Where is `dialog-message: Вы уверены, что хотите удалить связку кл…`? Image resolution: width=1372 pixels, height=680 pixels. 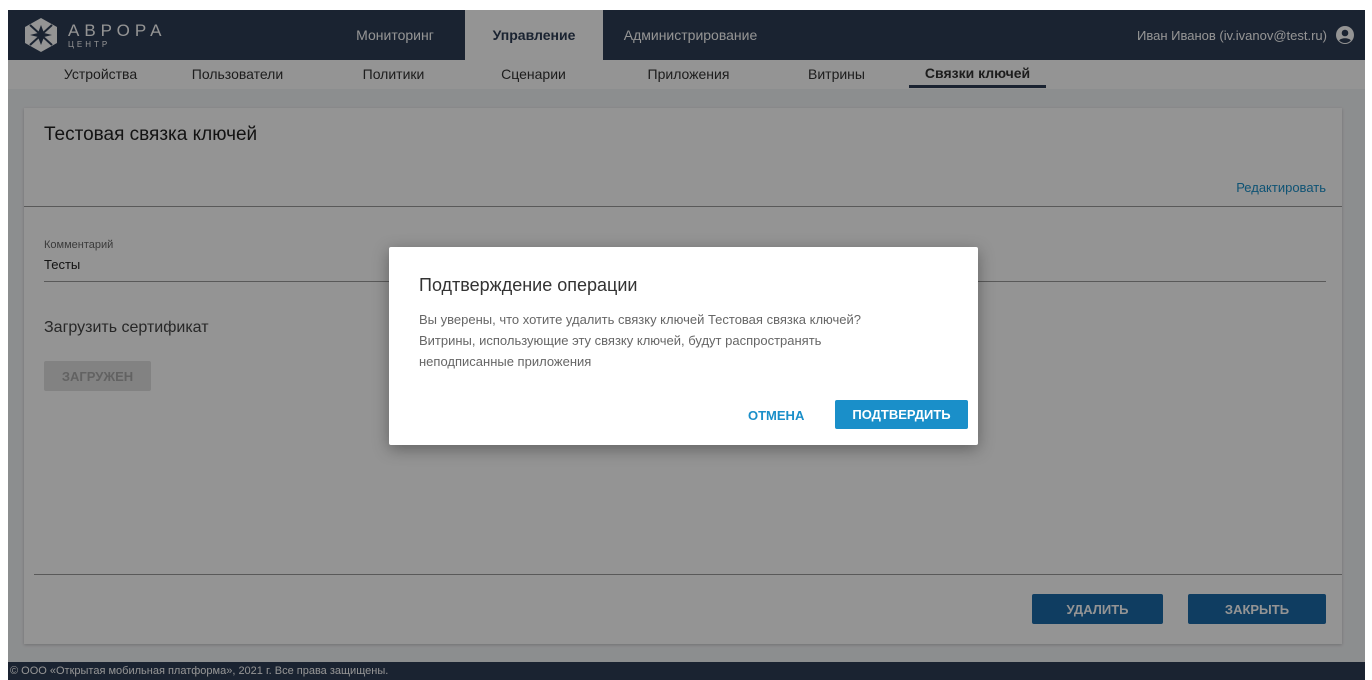 dialog-message: Вы уверены, что хотите удалить связку кл… is located at coordinates (689, 340).